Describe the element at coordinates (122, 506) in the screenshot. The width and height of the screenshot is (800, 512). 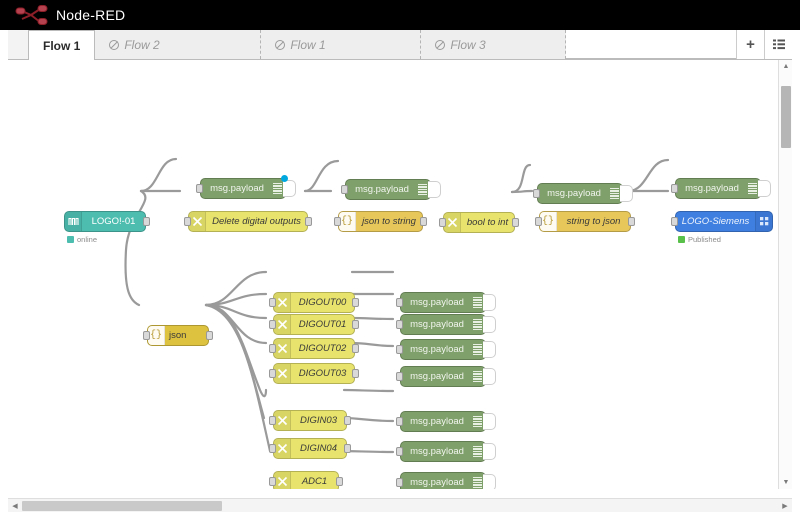
I see `horizontal-scrollbar-thumb` at that location.